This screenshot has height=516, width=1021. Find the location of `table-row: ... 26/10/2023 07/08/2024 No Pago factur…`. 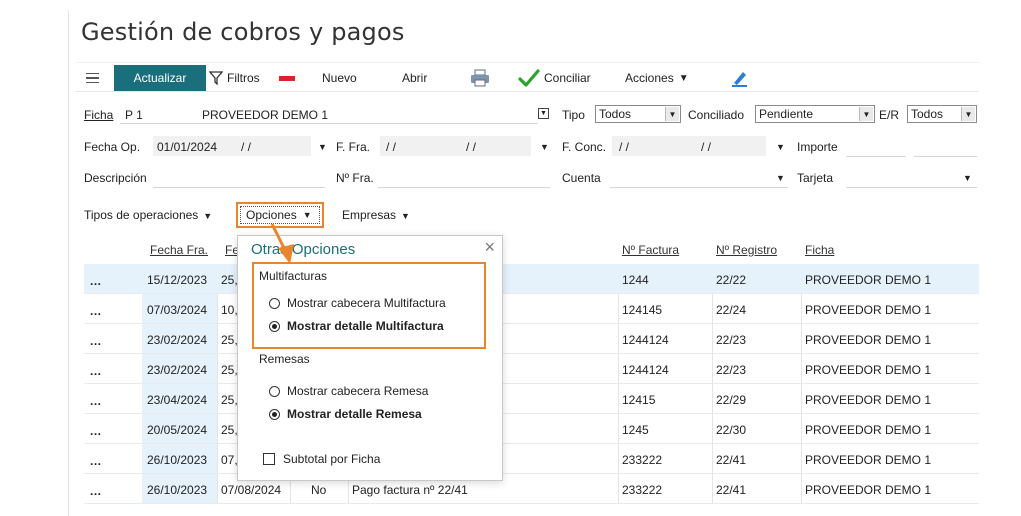

table-row: ... 26/10/2023 07/08/2024 No Pago factur… is located at coordinates (531, 489).